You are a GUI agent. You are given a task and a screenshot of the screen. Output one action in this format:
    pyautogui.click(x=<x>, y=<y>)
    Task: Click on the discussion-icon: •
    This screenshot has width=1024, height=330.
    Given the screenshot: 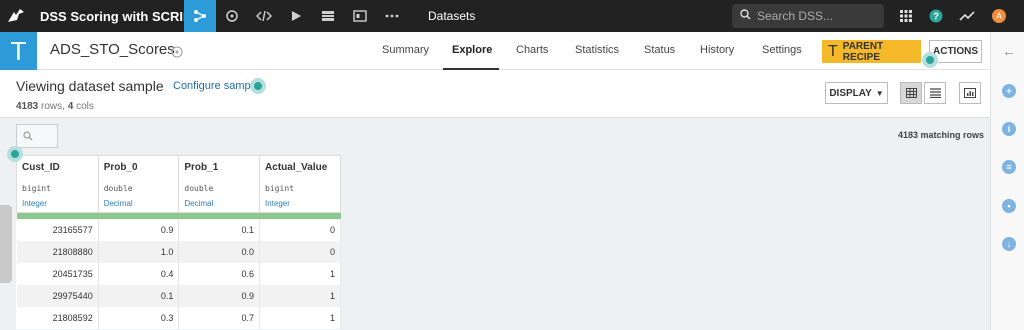 What is the action you would take?
    pyautogui.click(x=1009, y=206)
    